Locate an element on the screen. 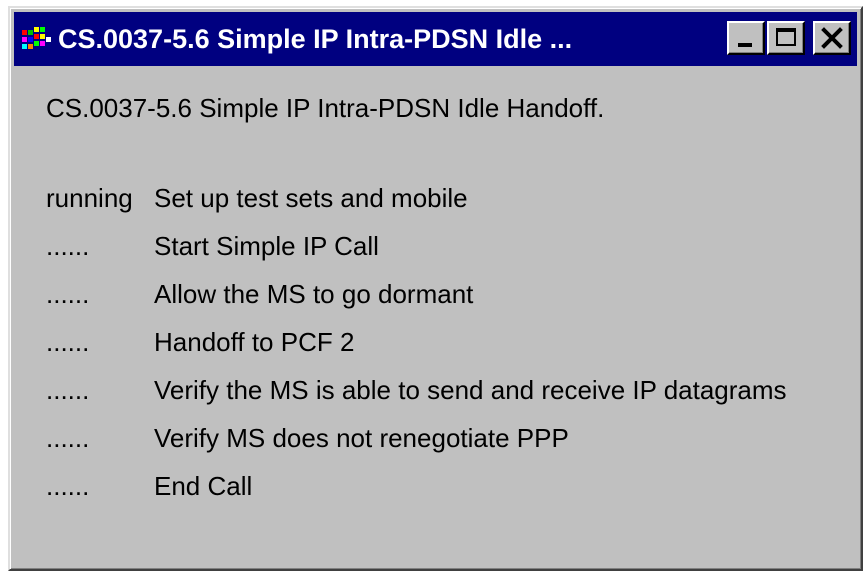 The height and width of the screenshot is (571, 863). minimize-button is located at coordinates (746, 38).